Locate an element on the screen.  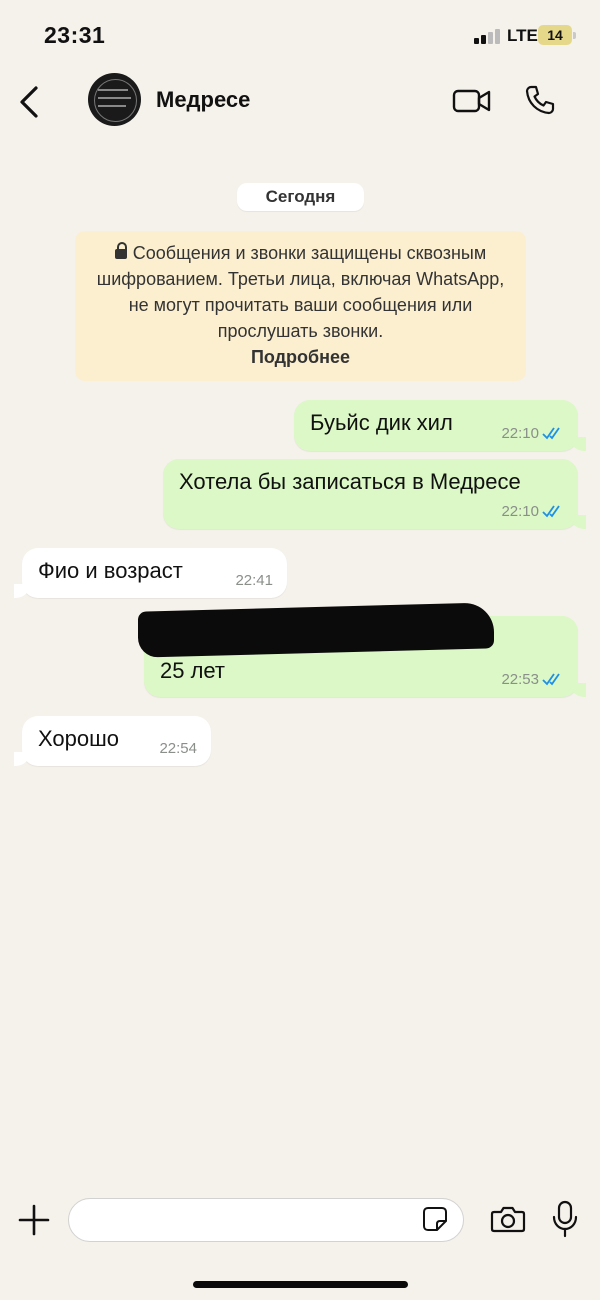
date-separator: Сегодня is located at coordinates (300, 197).